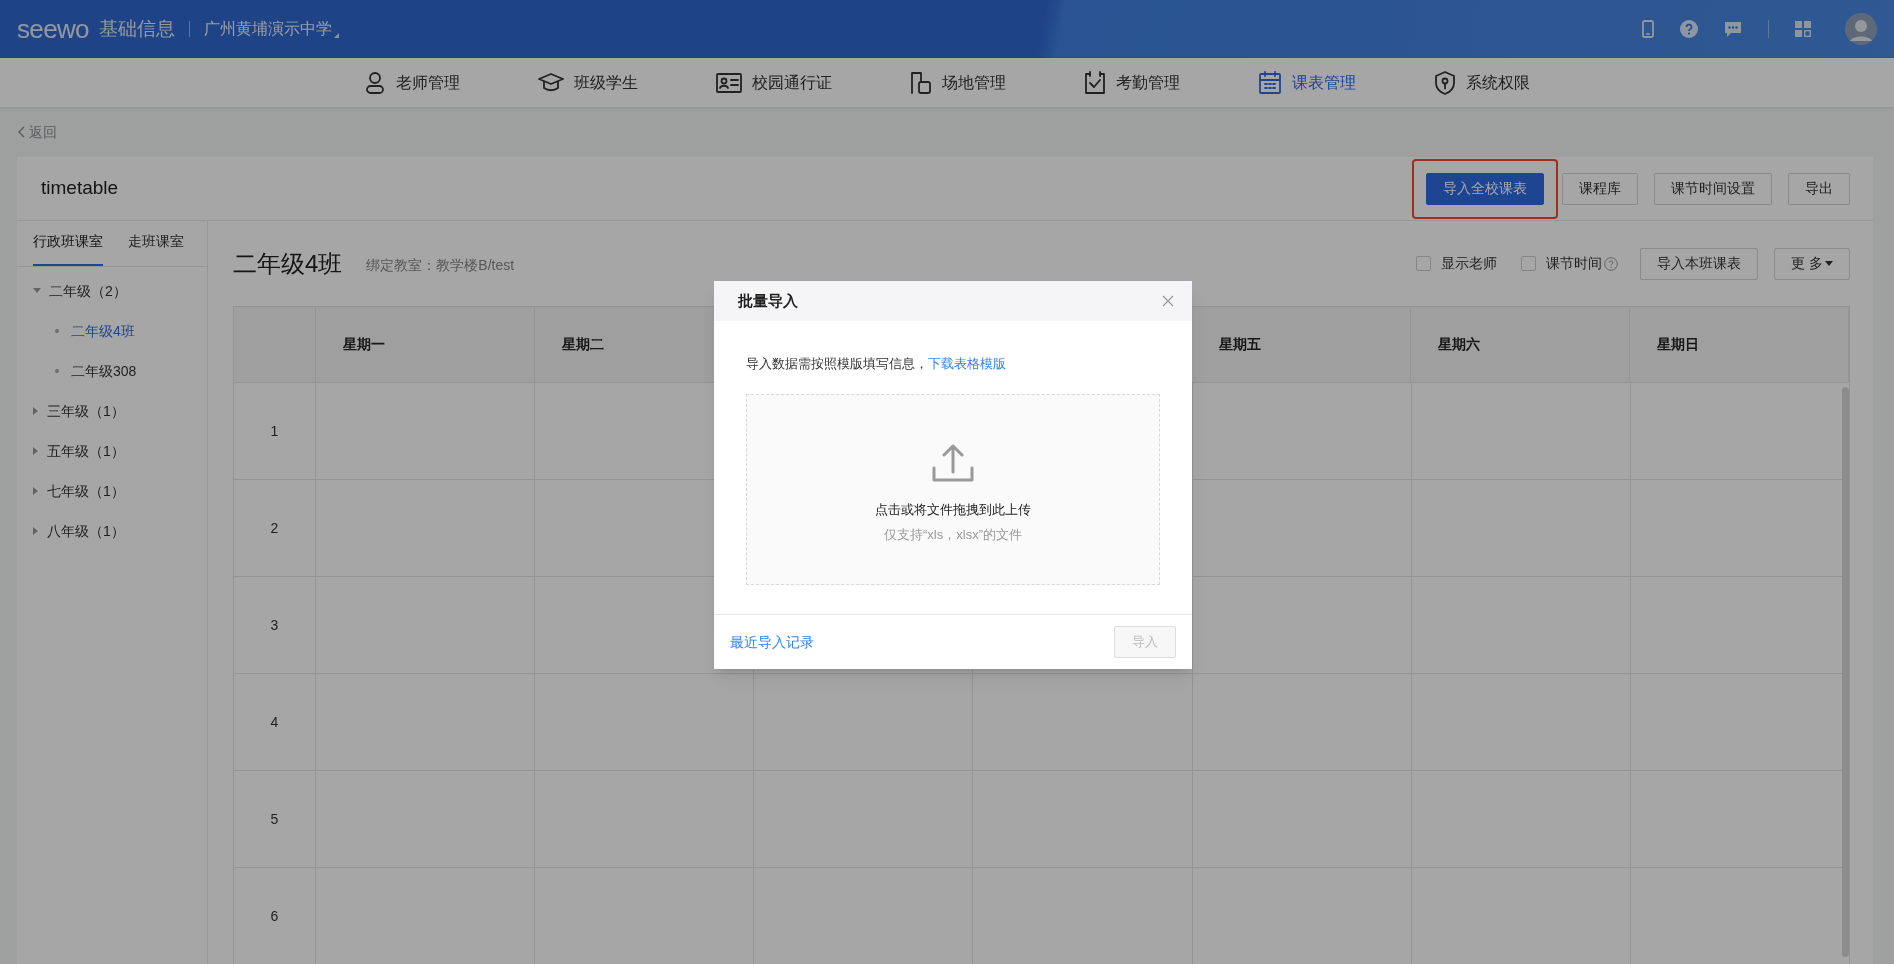 This screenshot has width=1894, height=964. Describe the element at coordinates (1713, 188) in the screenshot. I see `action-button: 课节时间设置` at that location.